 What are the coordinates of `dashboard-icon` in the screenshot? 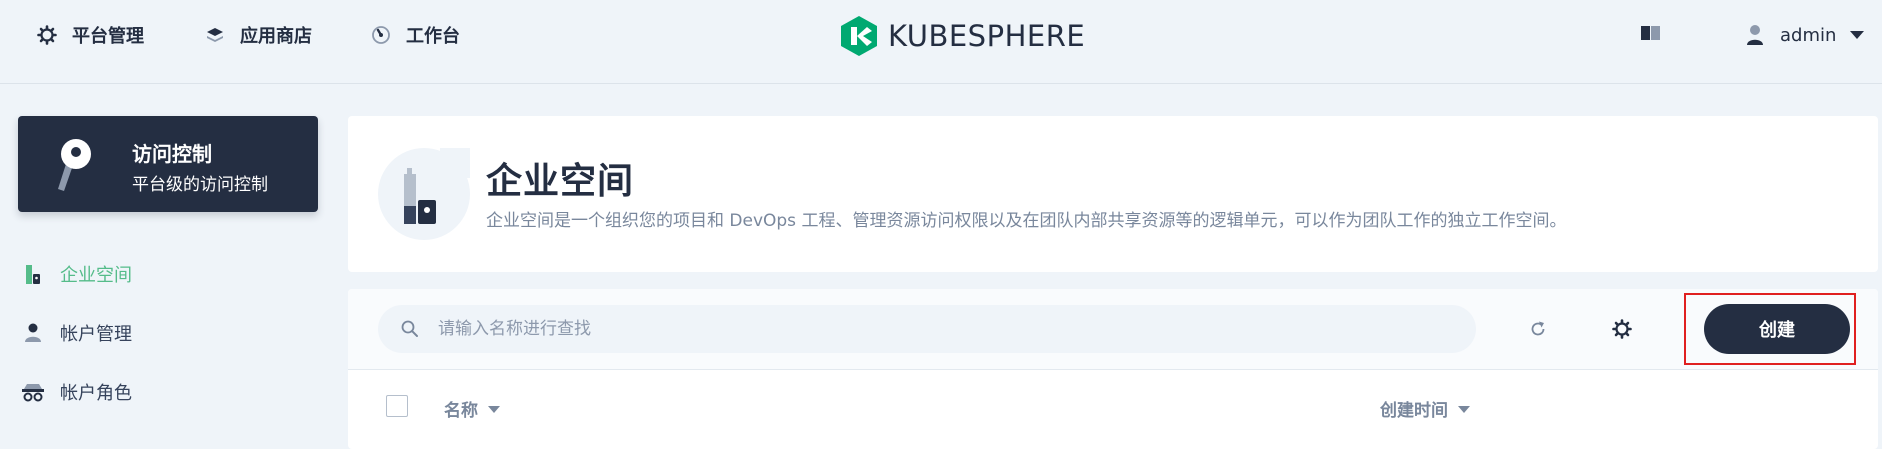 It's located at (381, 35).